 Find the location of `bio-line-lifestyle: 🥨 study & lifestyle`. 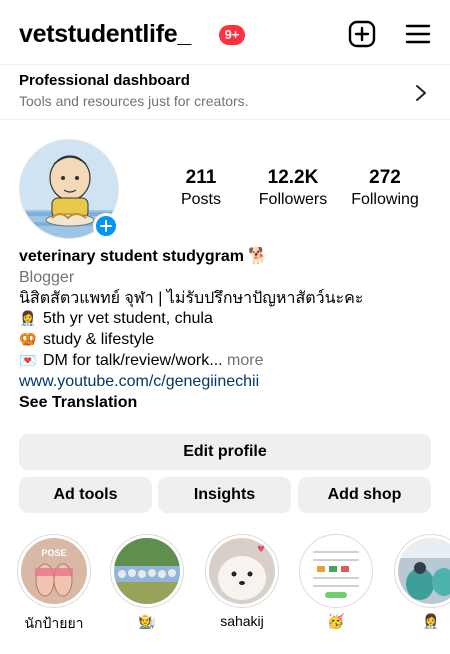

bio-line-lifestyle: 🥨 study & lifestyle is located at coordinates (229, 340).